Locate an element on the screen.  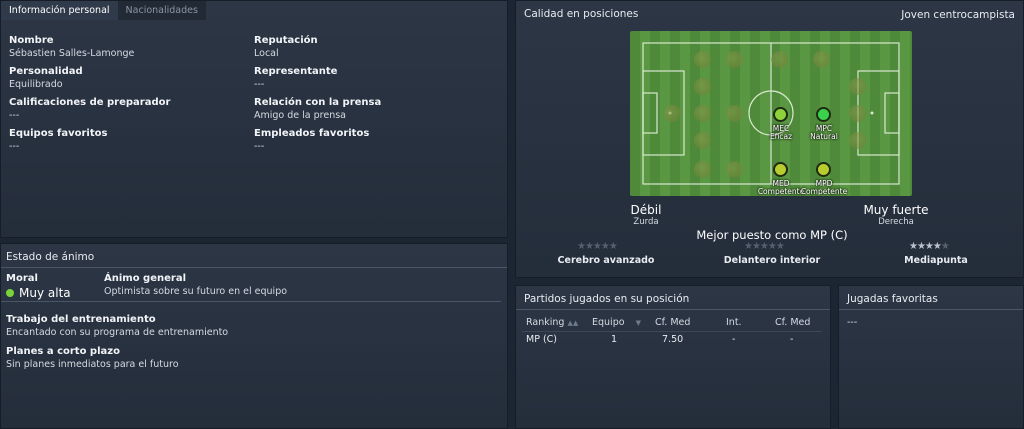
left-foot: Débil Zurda is located at coordinates (646, 215).